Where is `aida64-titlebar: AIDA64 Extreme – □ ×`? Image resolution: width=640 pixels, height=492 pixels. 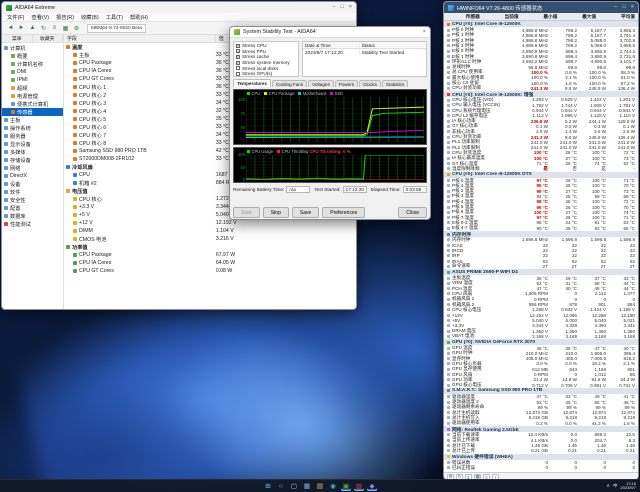
aida64-titlebar: AIDA64 Extreme – □ × is located at coordinates (179, 7).